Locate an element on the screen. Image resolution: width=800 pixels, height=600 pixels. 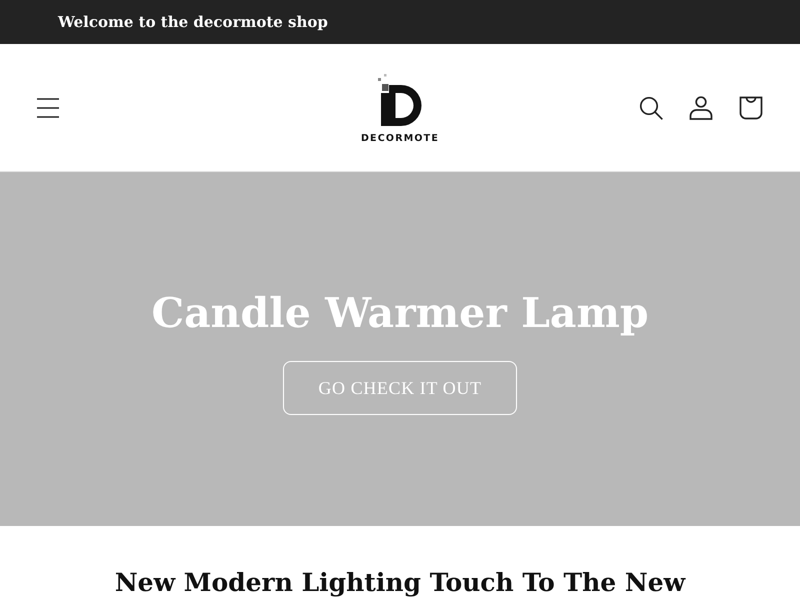
cta-button: GO CHECK IT OUT is located at coordinates (400, 388).